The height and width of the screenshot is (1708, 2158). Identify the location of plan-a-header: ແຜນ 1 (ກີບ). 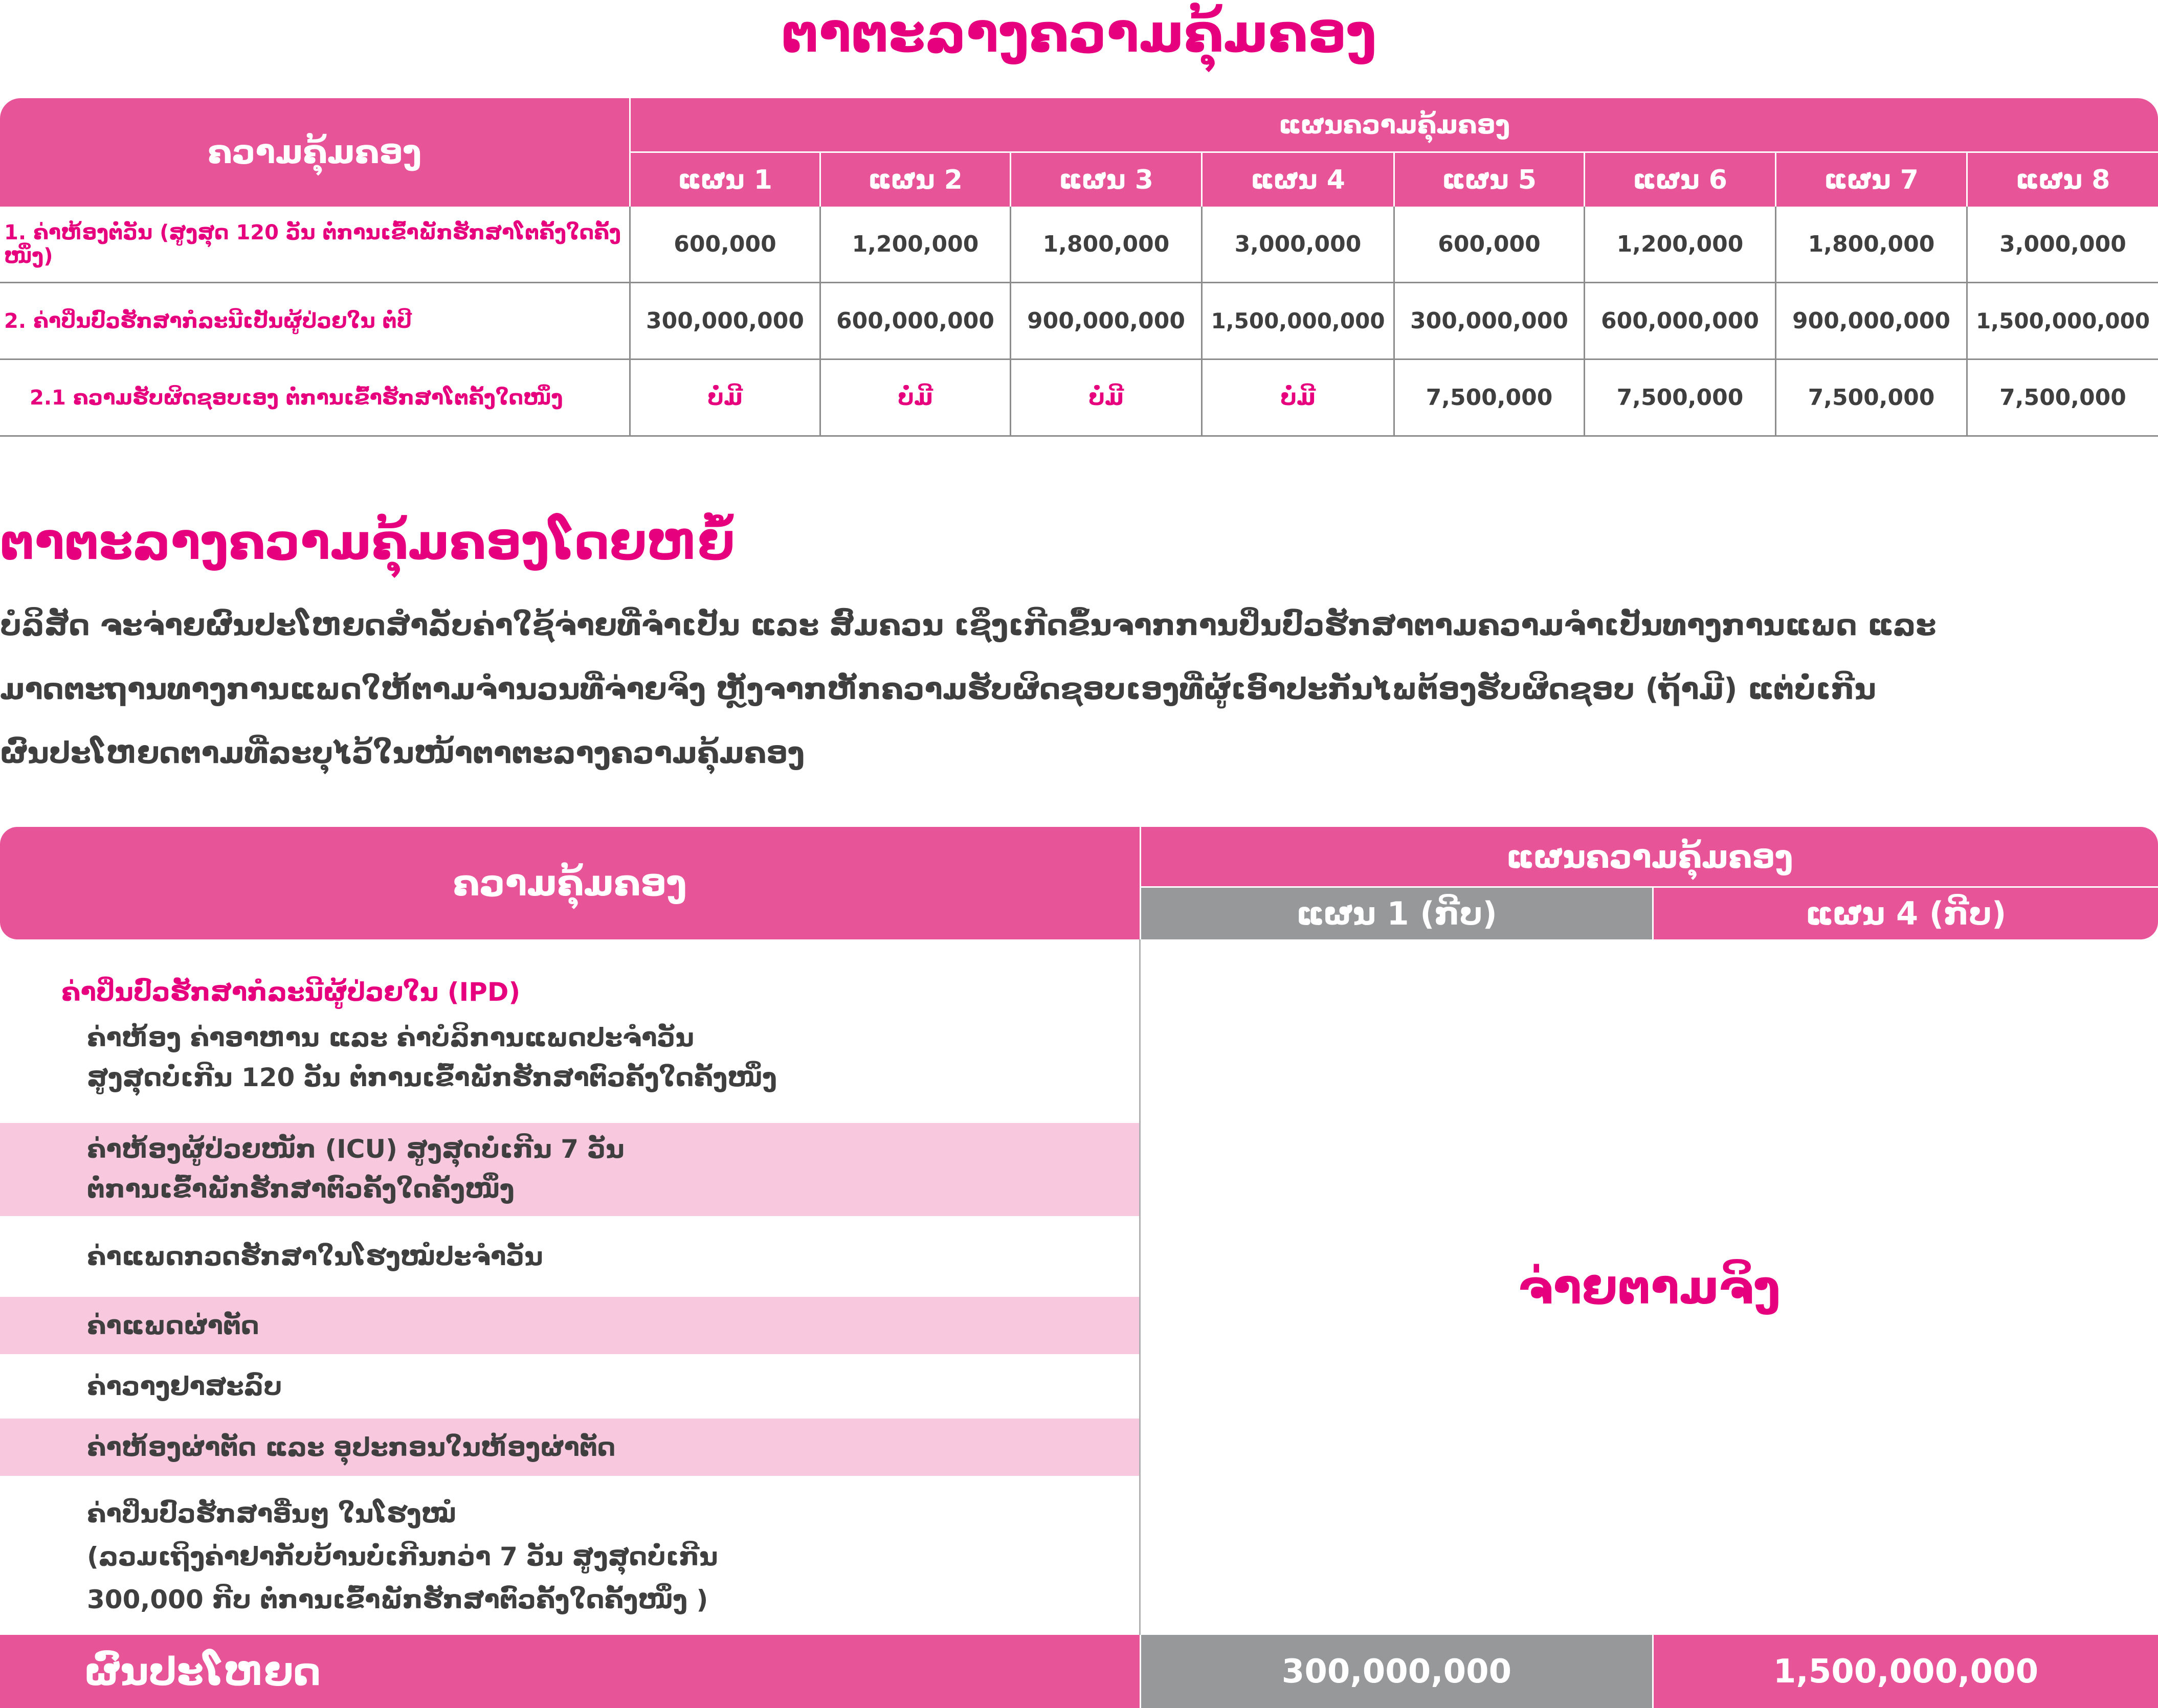
(1396, 912).